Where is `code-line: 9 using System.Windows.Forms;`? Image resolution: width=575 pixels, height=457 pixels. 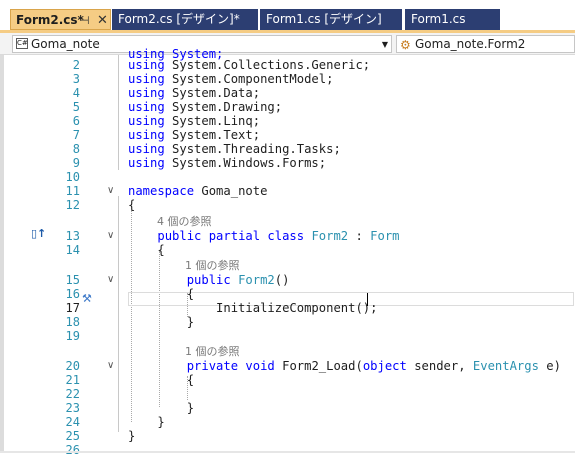 code-line: 9 using System.Windows.Forms; is located at coordinates (287, 163).